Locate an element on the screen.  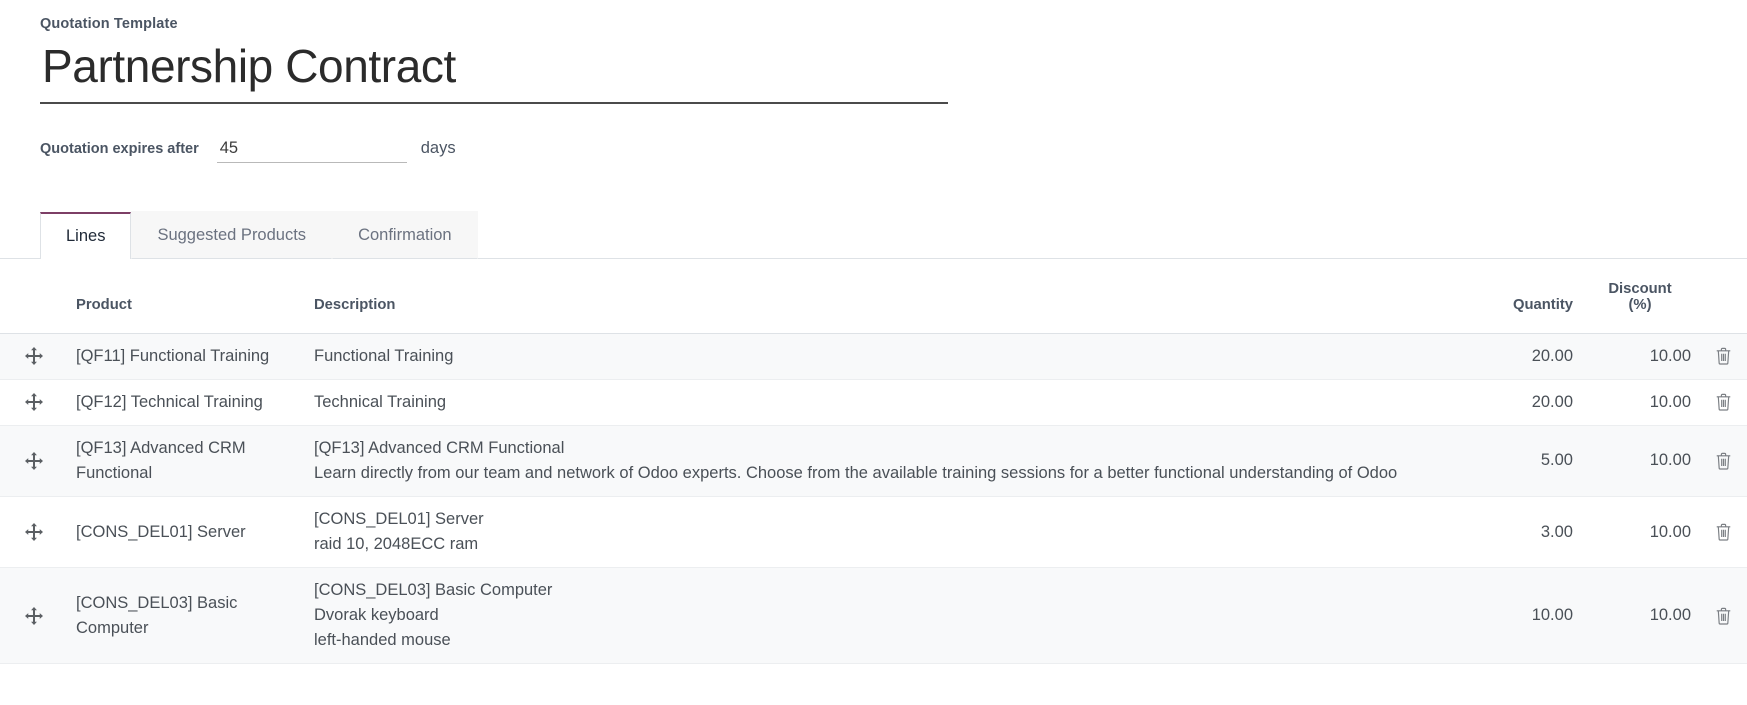
notebook-tabs: Lines Suggested Products Confirmation is located at coordinates (873, 234).